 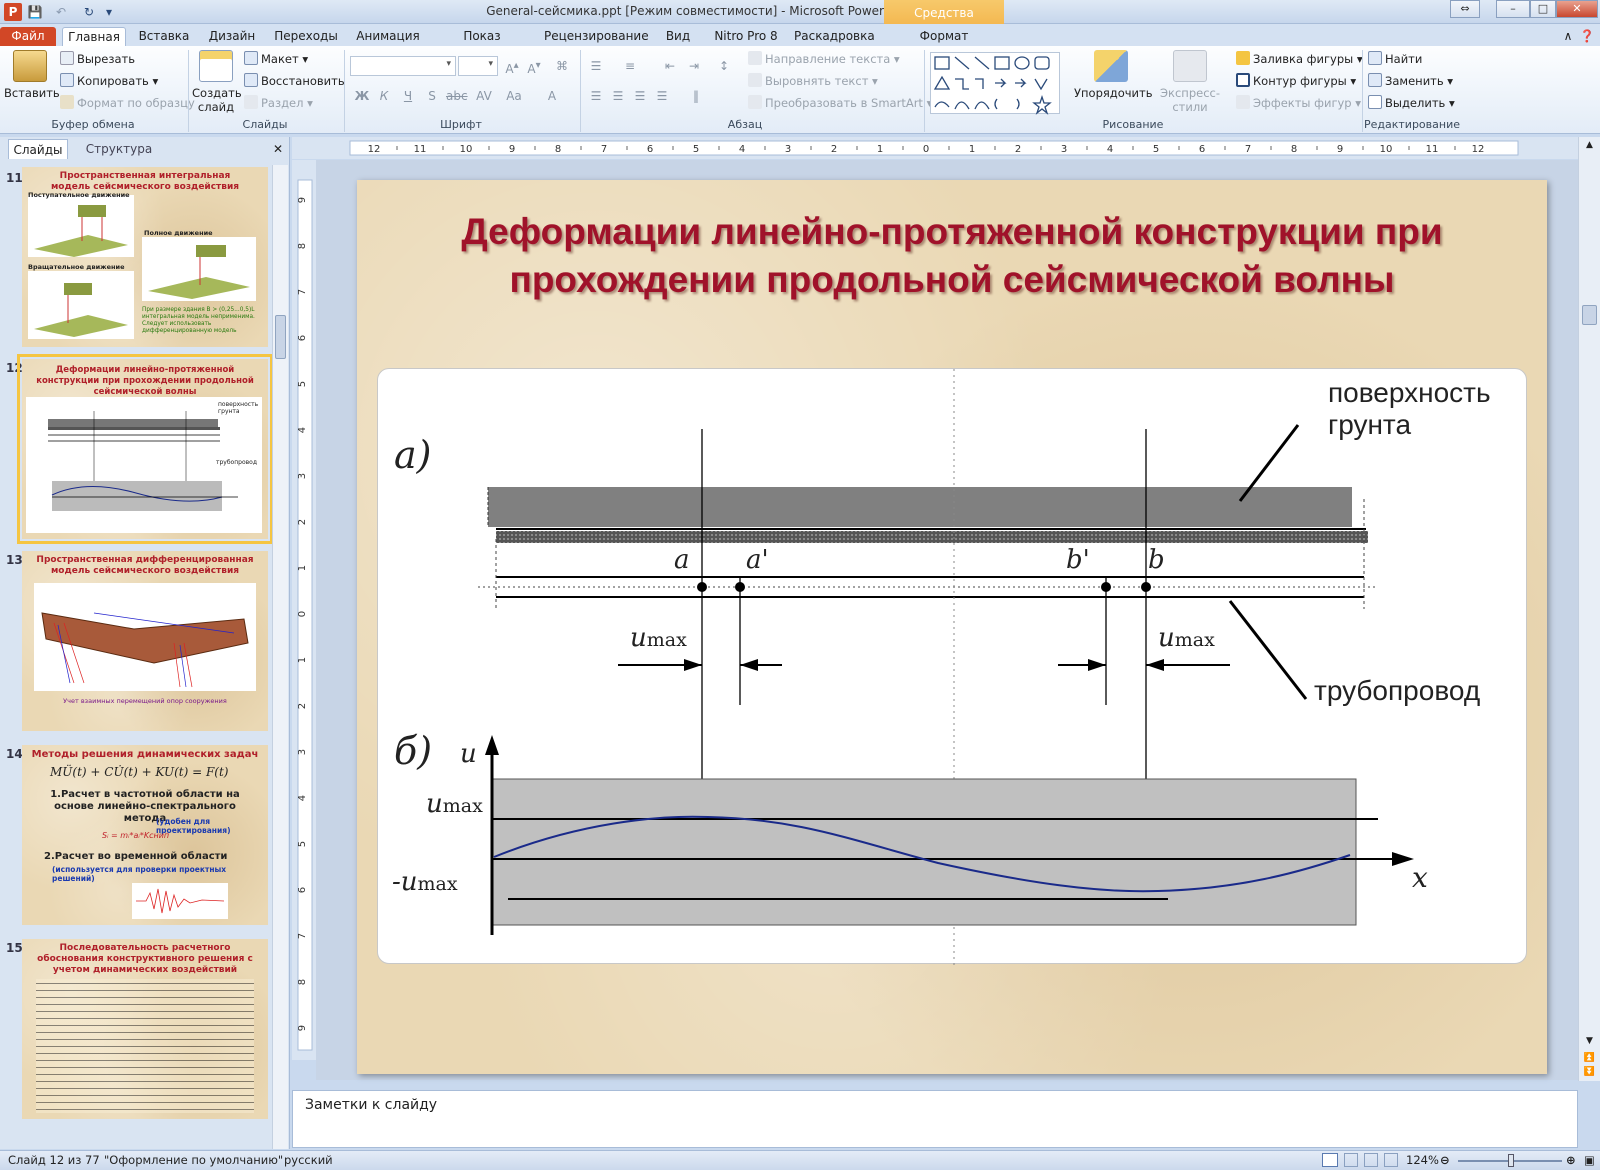 What do you see at coordinates (1294, 149) in the screenshot?
I see `ruler-tick-label: 8` at bounding box center [1294, 149].